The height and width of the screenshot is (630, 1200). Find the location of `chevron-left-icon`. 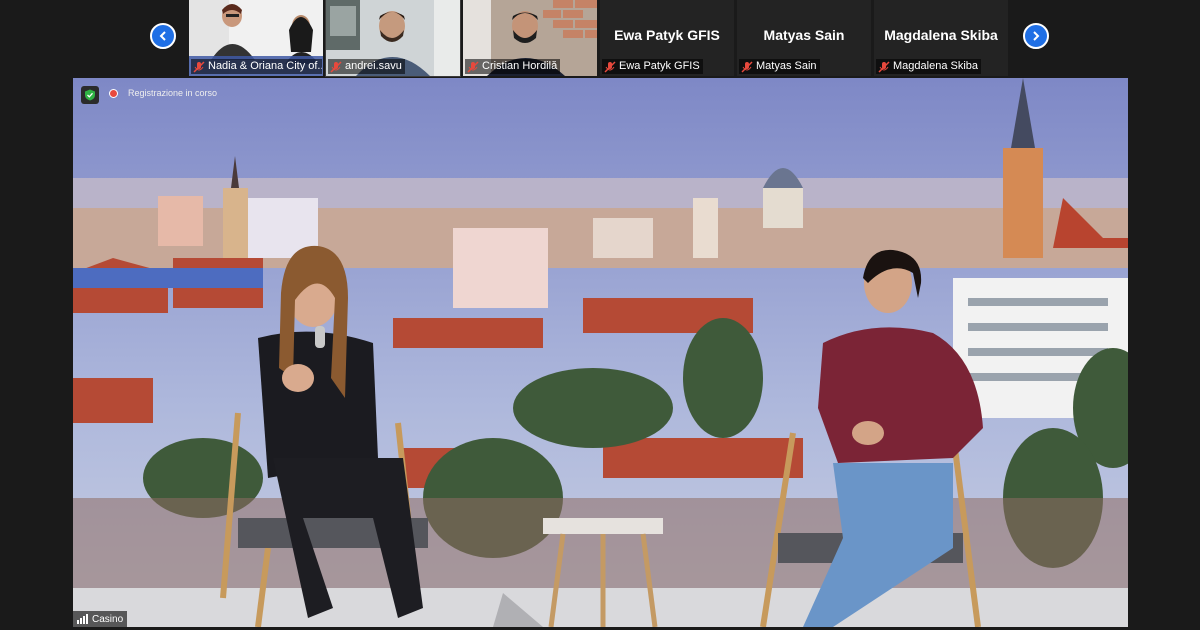

chevron-left-icon is located at coordinates (162, 36).